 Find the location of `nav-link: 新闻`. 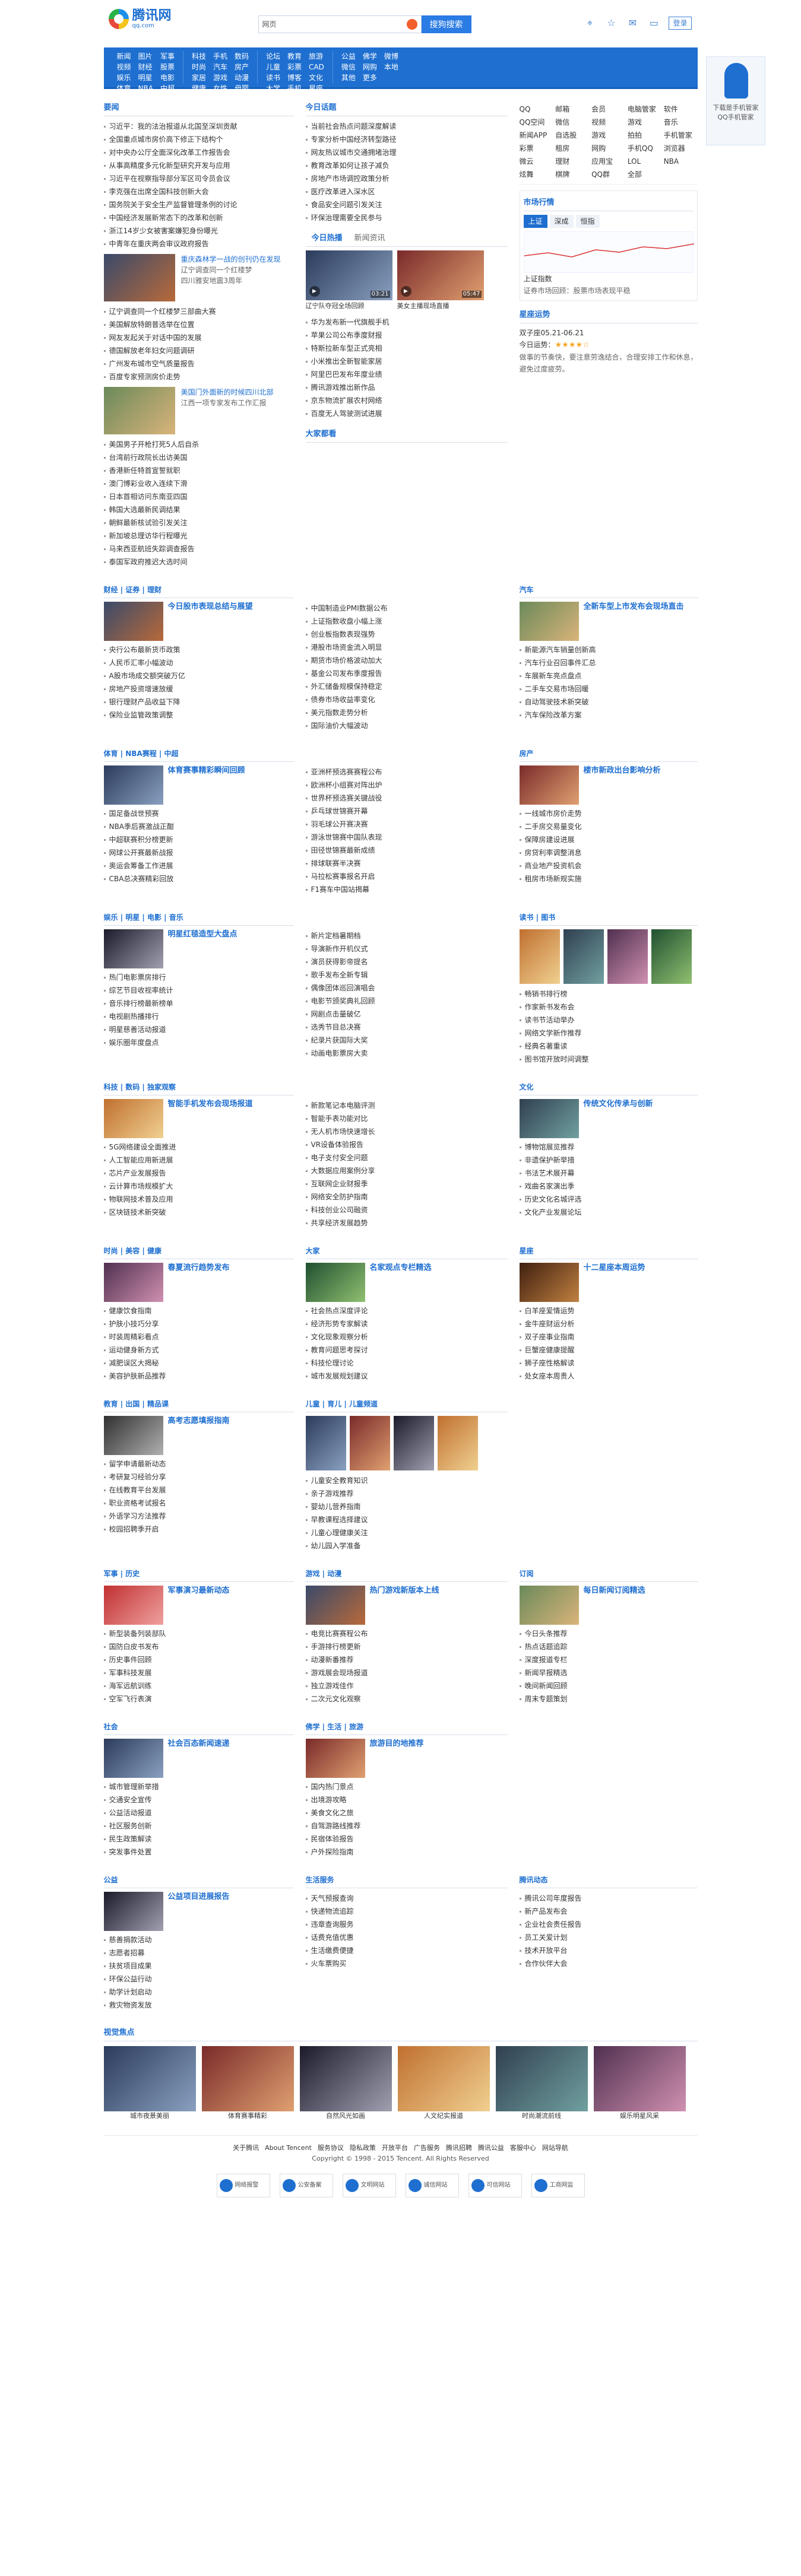

nav-link: 新闻 is located at coordinates (124, 56).